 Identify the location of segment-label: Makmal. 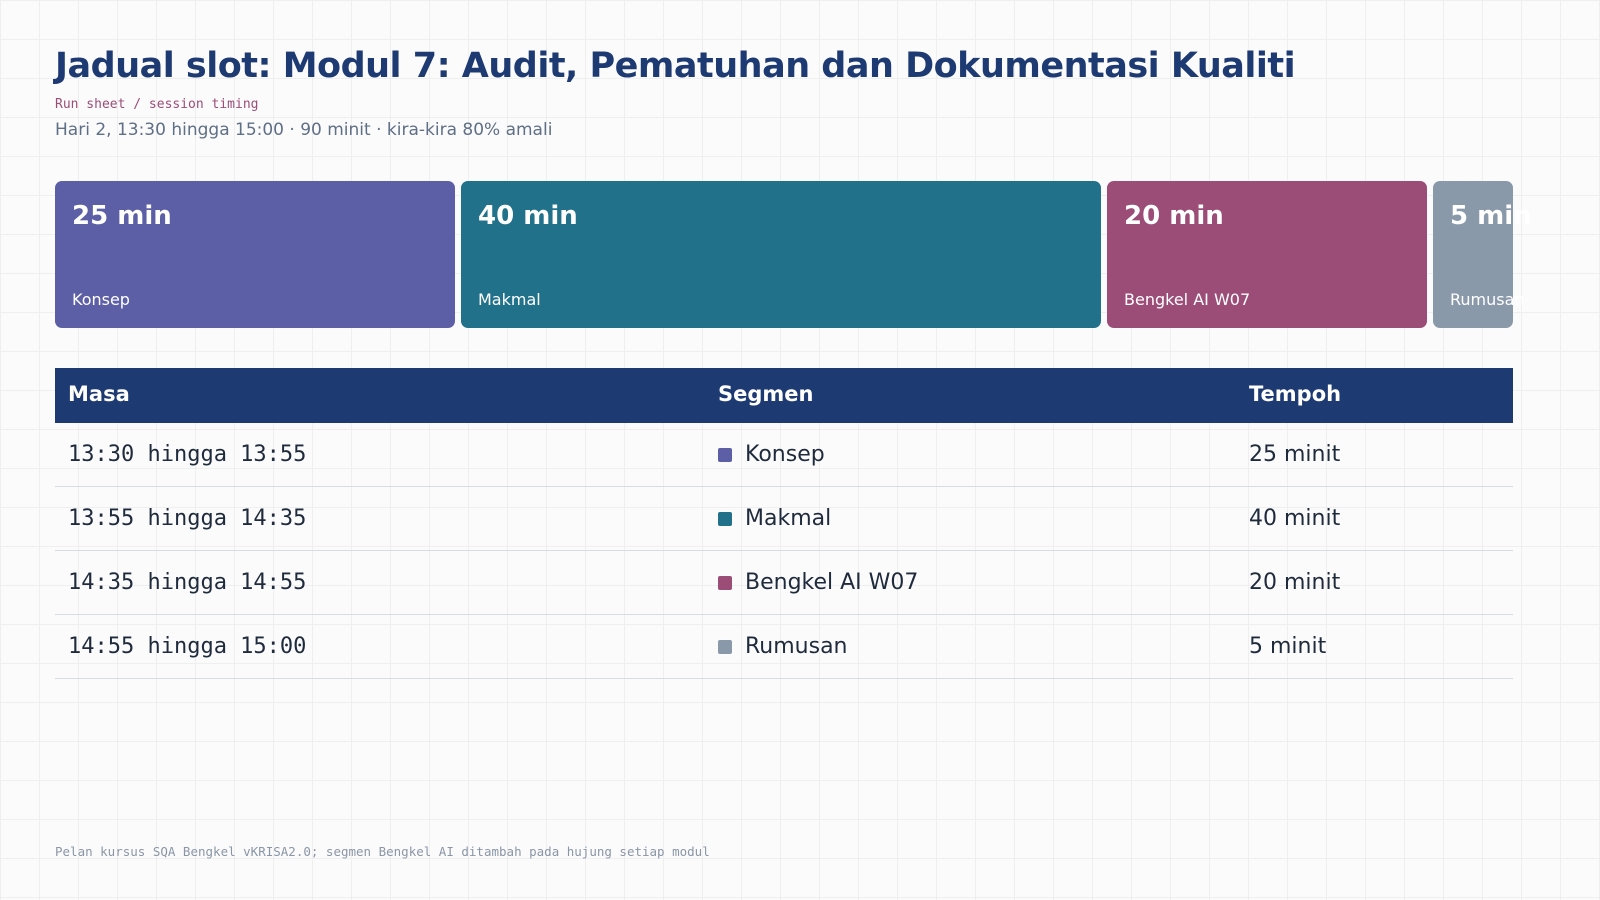
(788, 518).